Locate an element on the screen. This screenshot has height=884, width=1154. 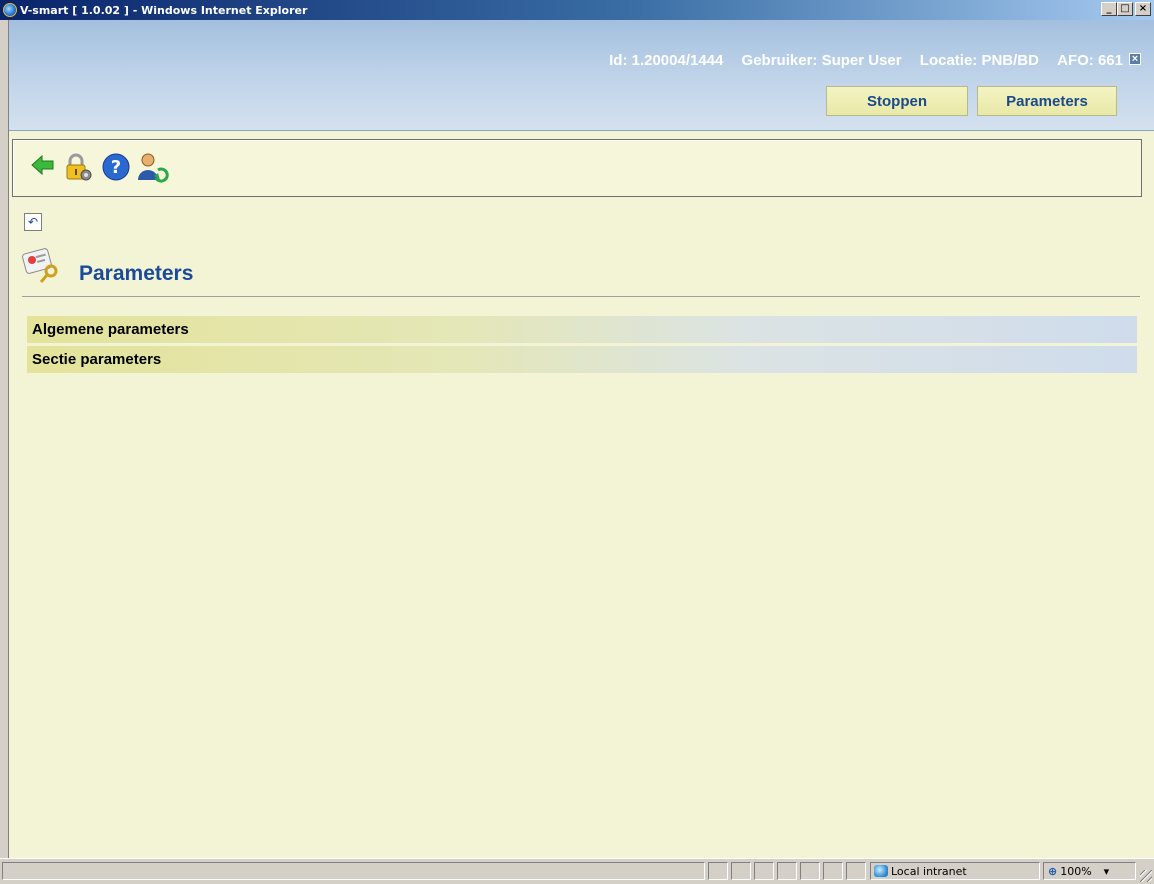
title-divider is located at coordinates (581, 296).